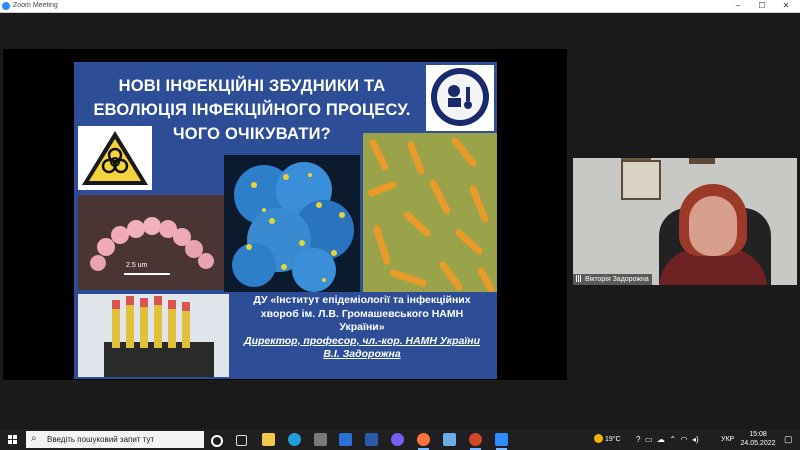  I want to click on show-hidden-icon: ⌃, so click(672, 439).